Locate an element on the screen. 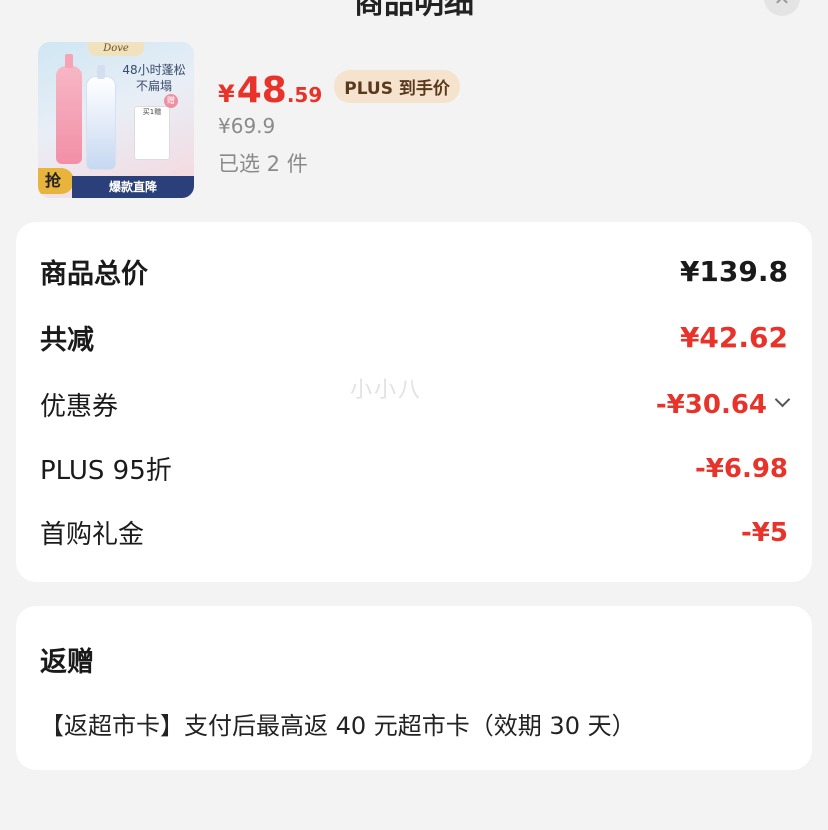 This screenshot has width=828, height=830. thumbnail-promo-text: 48小时蓬松 不扁塌 is located at coordinates (154, 78).